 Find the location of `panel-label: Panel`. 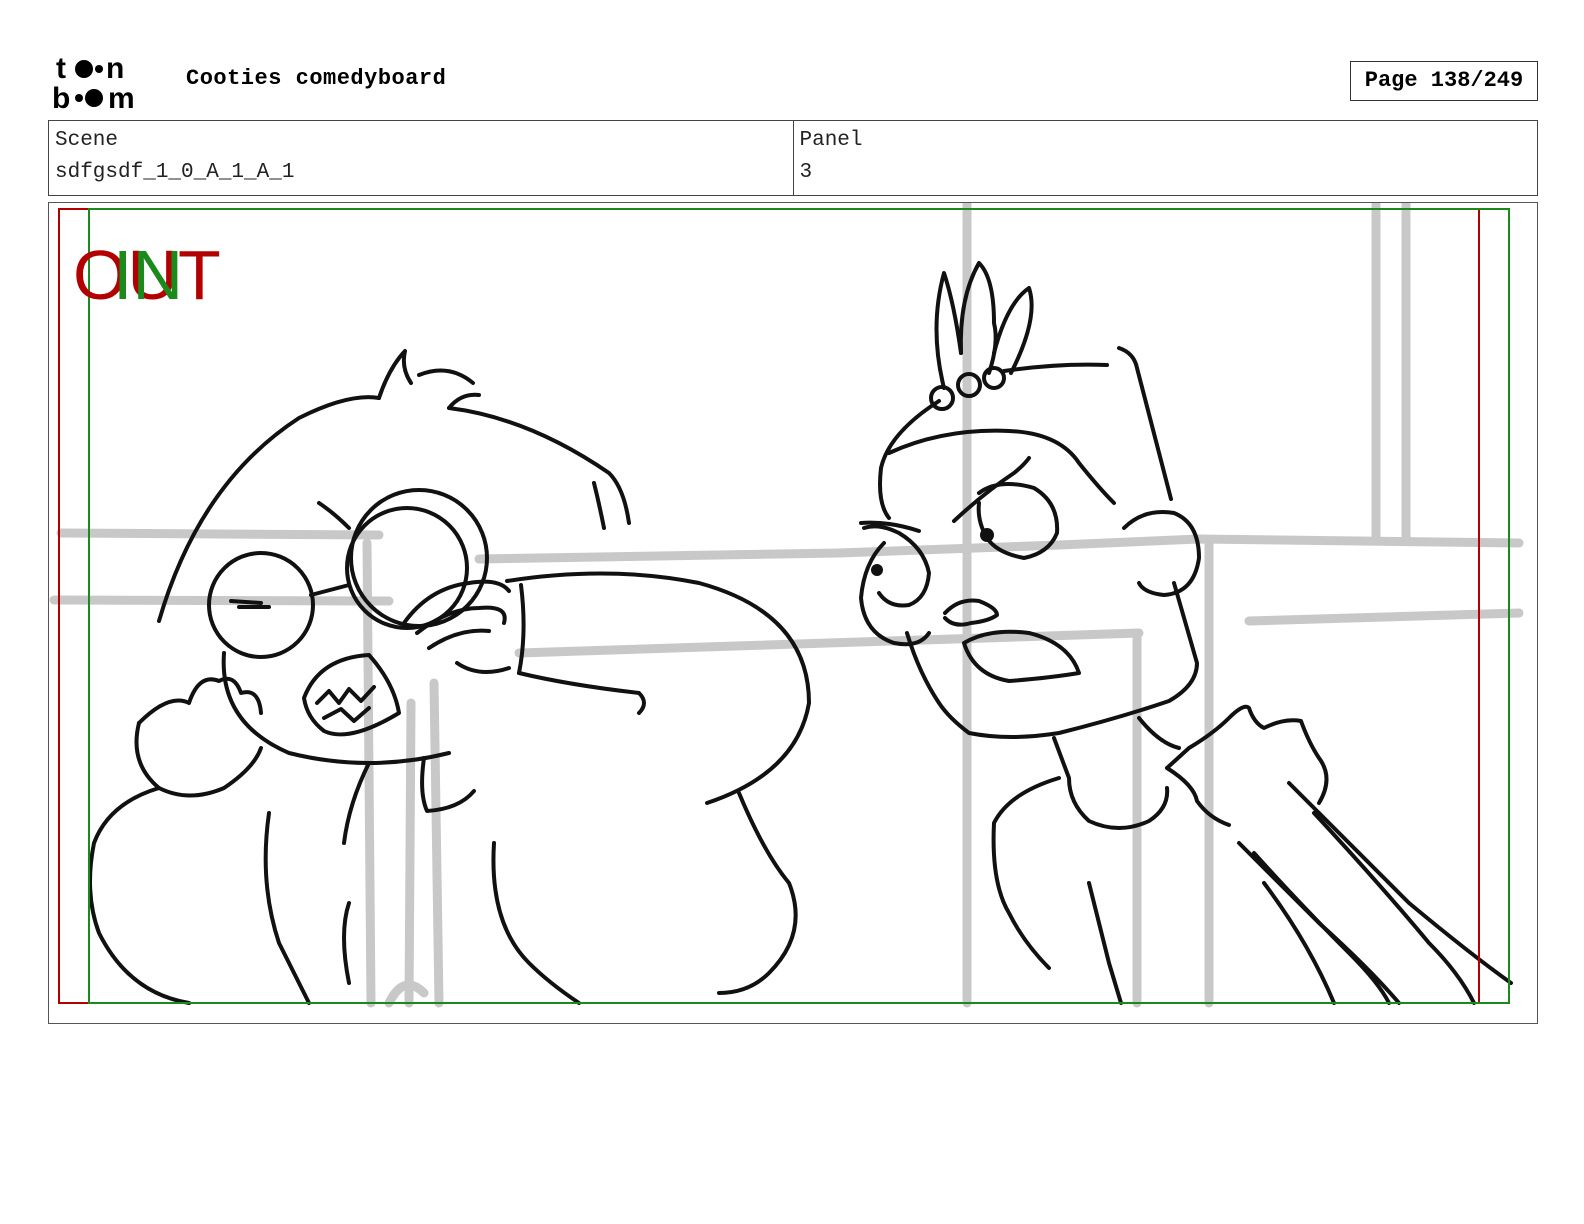

panel-label: Panel is located at coordinates (831, 140).